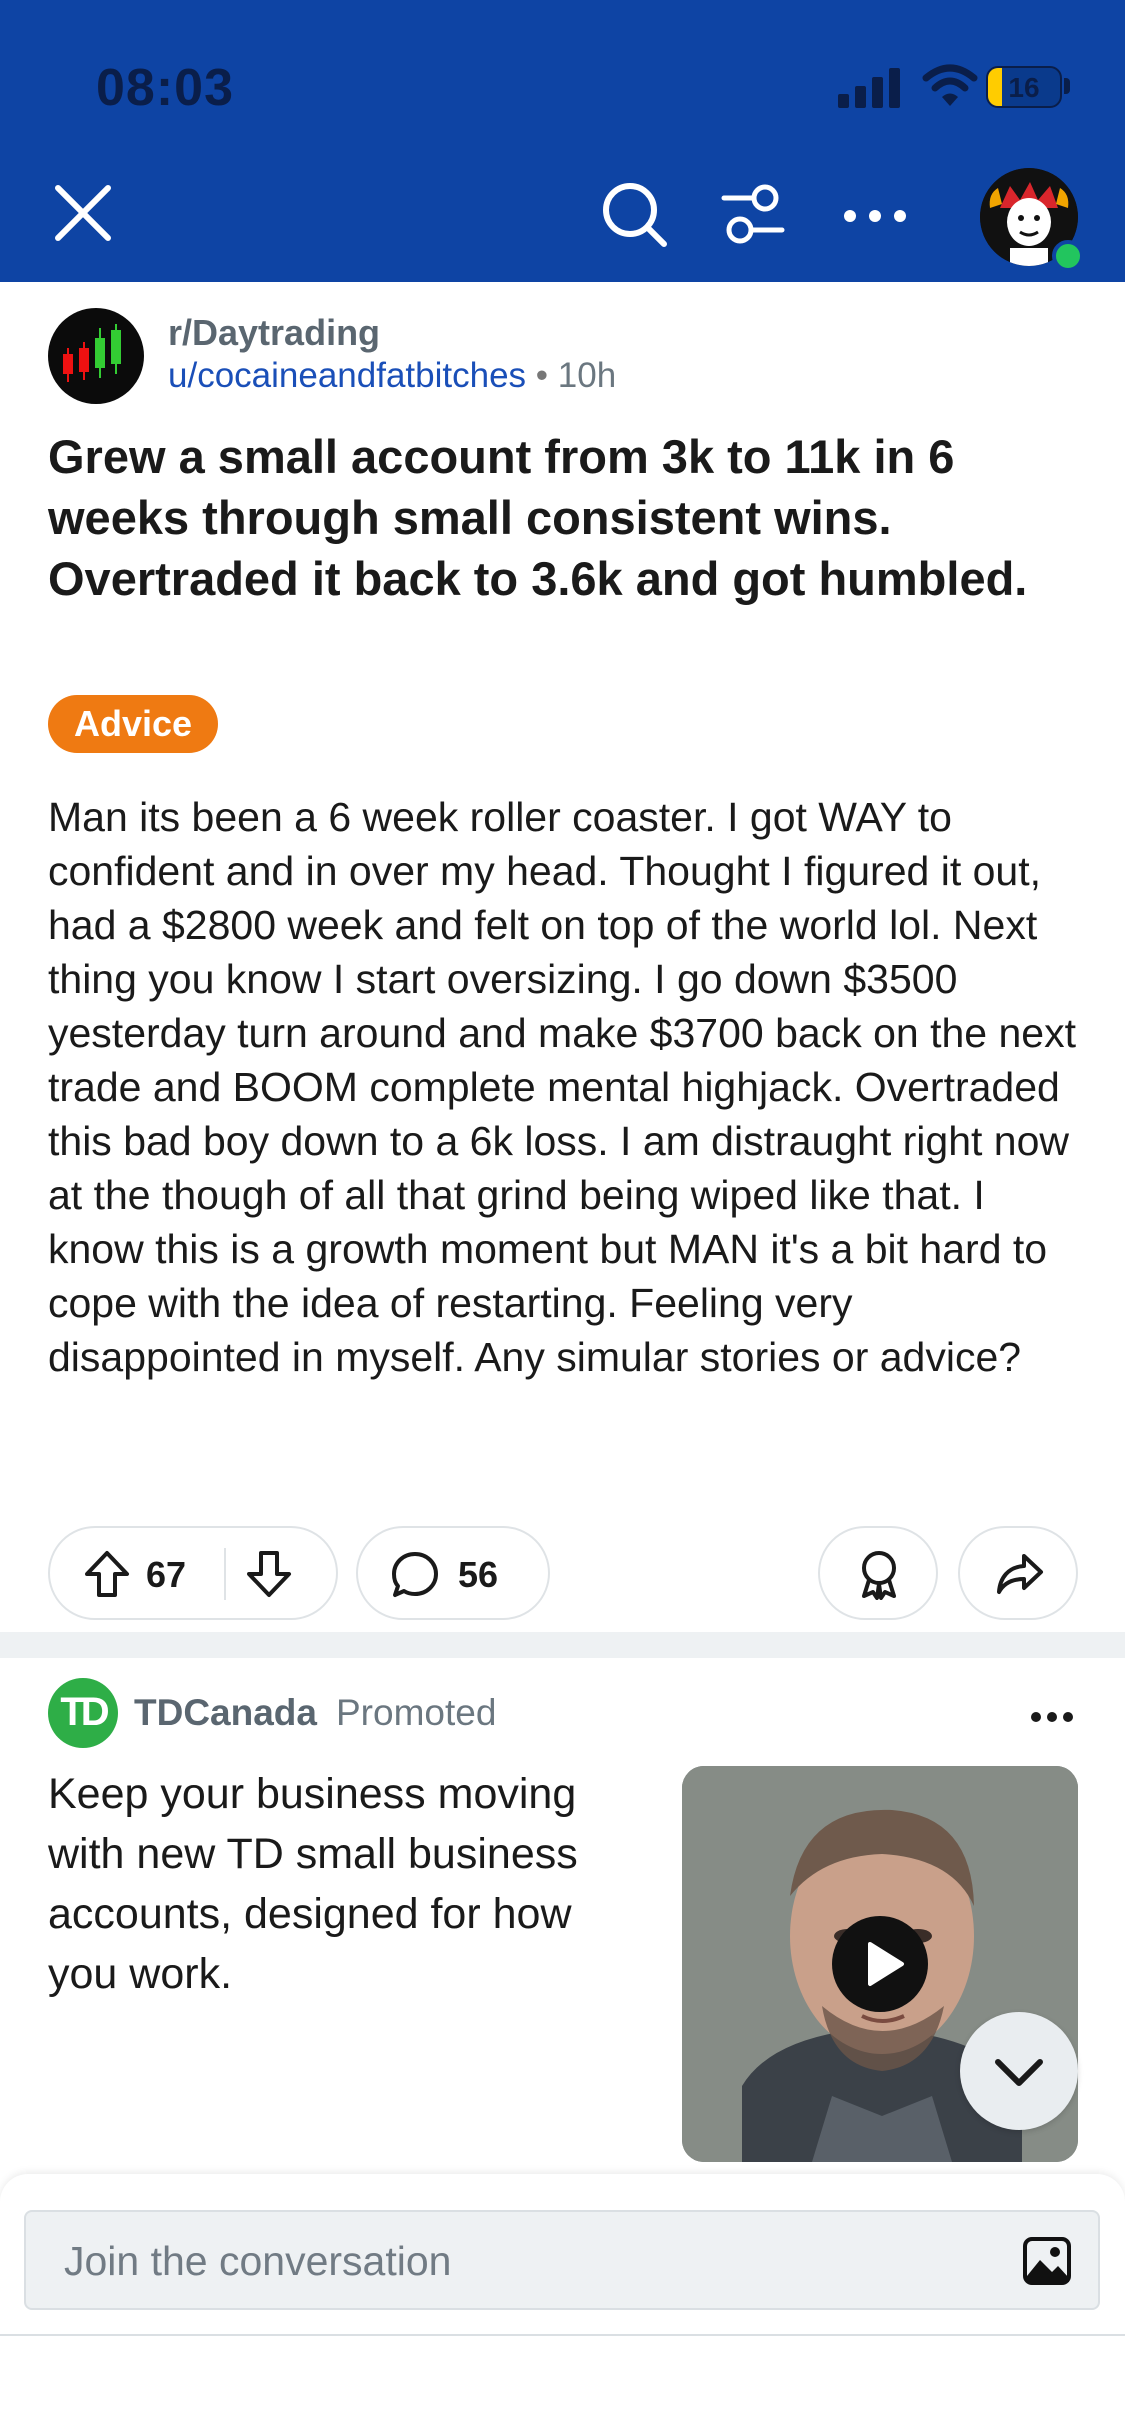 Image resolution: width=1125 pixels, height=2436 pixels. I want to click on battery-level: 16, so click(1024, 87).